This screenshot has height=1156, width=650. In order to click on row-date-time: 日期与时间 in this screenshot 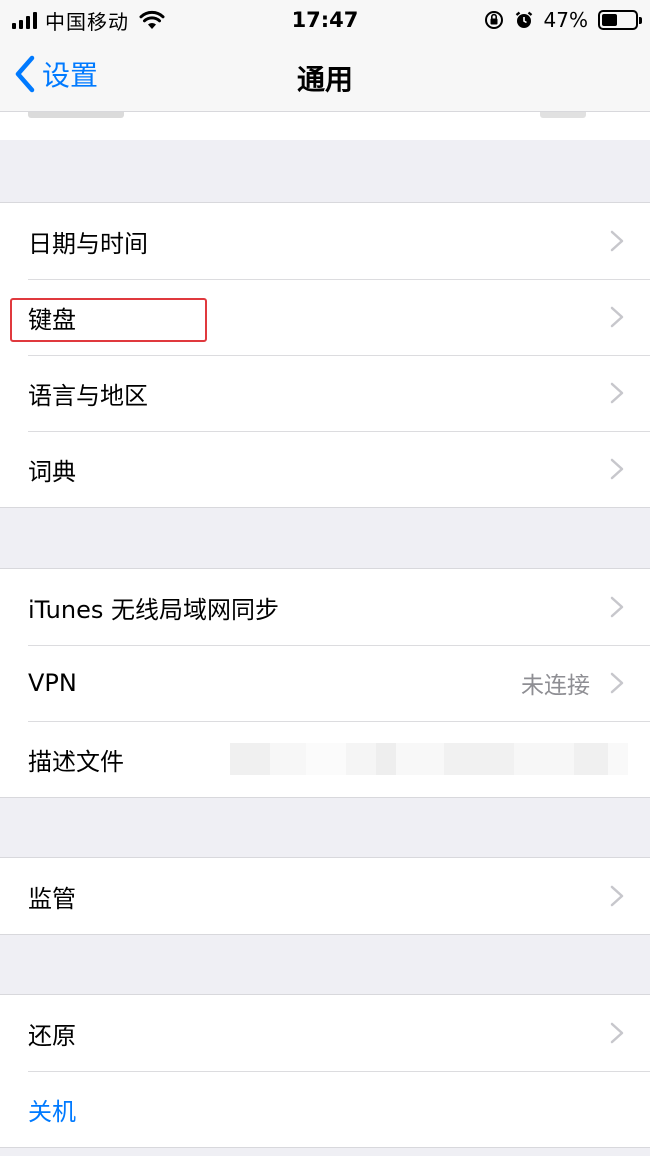, I will do `click(325, 241)`.